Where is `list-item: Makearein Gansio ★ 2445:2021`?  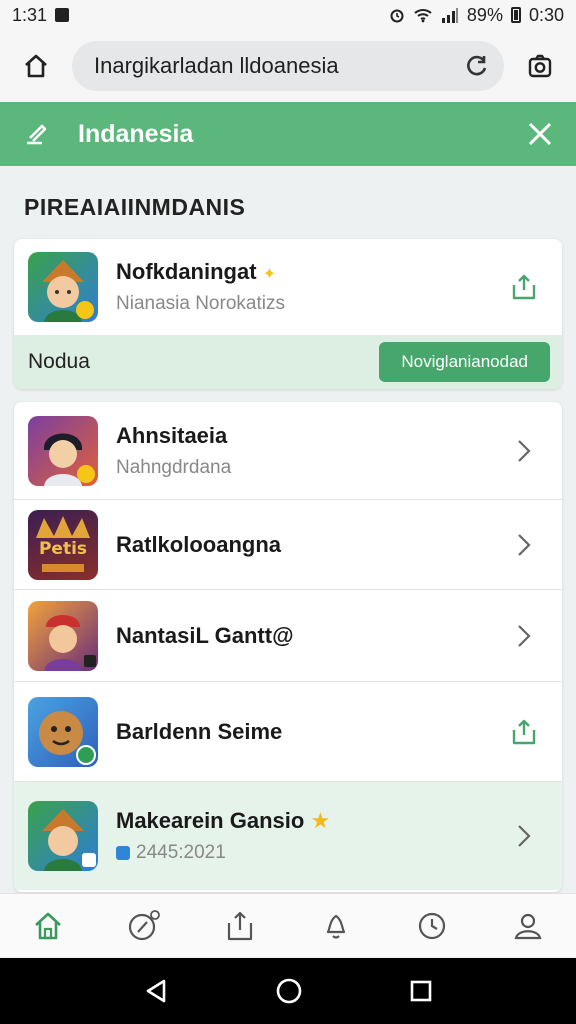 list-item: Makearein Gansio ★ 2445:2021 is located at coordinates (288, 836).